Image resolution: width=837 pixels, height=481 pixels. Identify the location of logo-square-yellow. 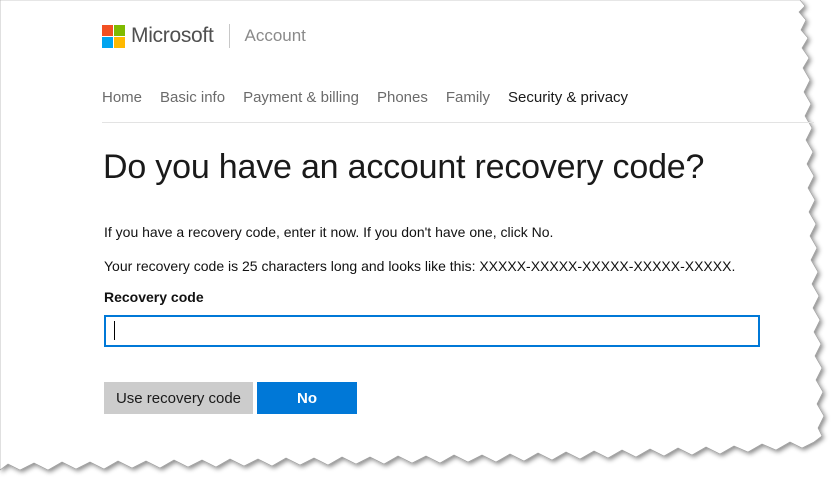
(119, 42).